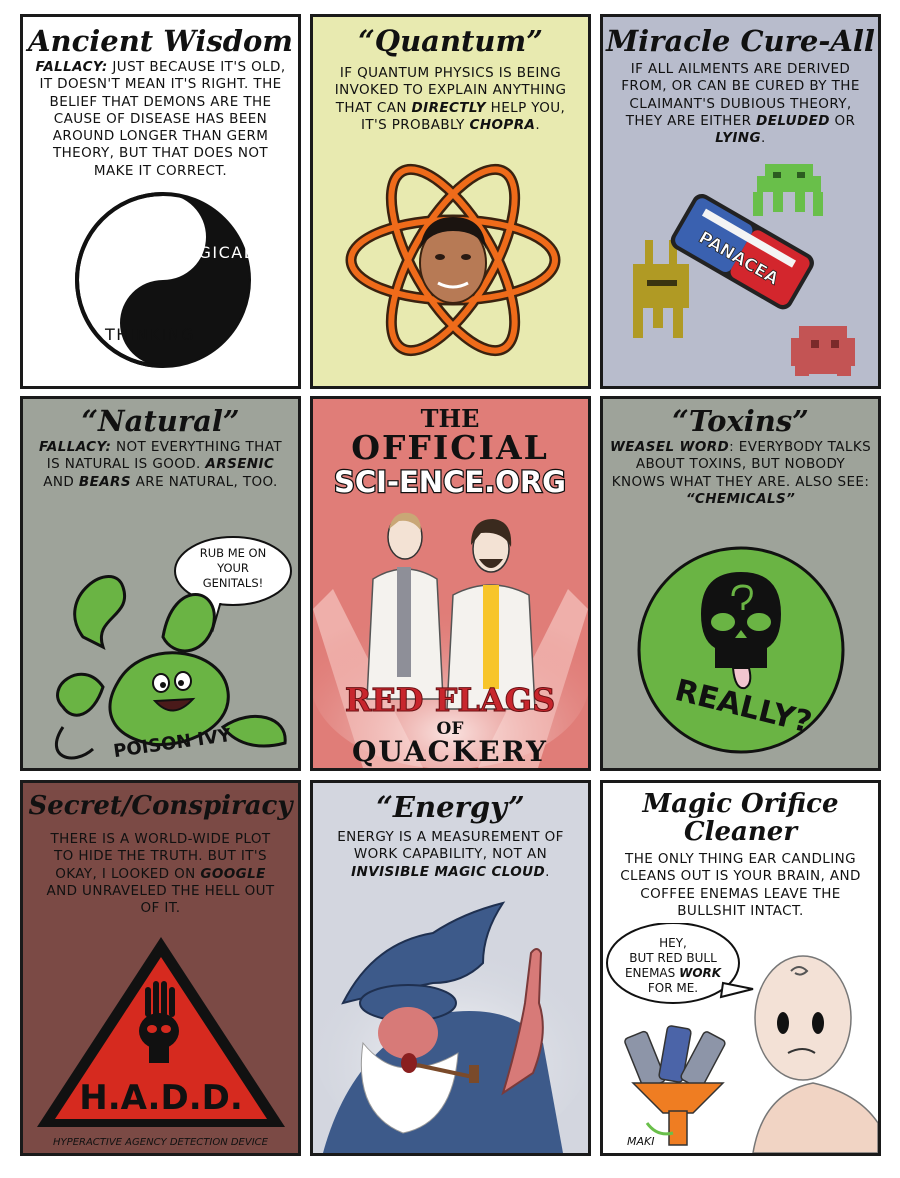 The height and width of the screenshot is (1178, 900). I want to click on bubble-line-4: FOR ME., so click(673, 988).